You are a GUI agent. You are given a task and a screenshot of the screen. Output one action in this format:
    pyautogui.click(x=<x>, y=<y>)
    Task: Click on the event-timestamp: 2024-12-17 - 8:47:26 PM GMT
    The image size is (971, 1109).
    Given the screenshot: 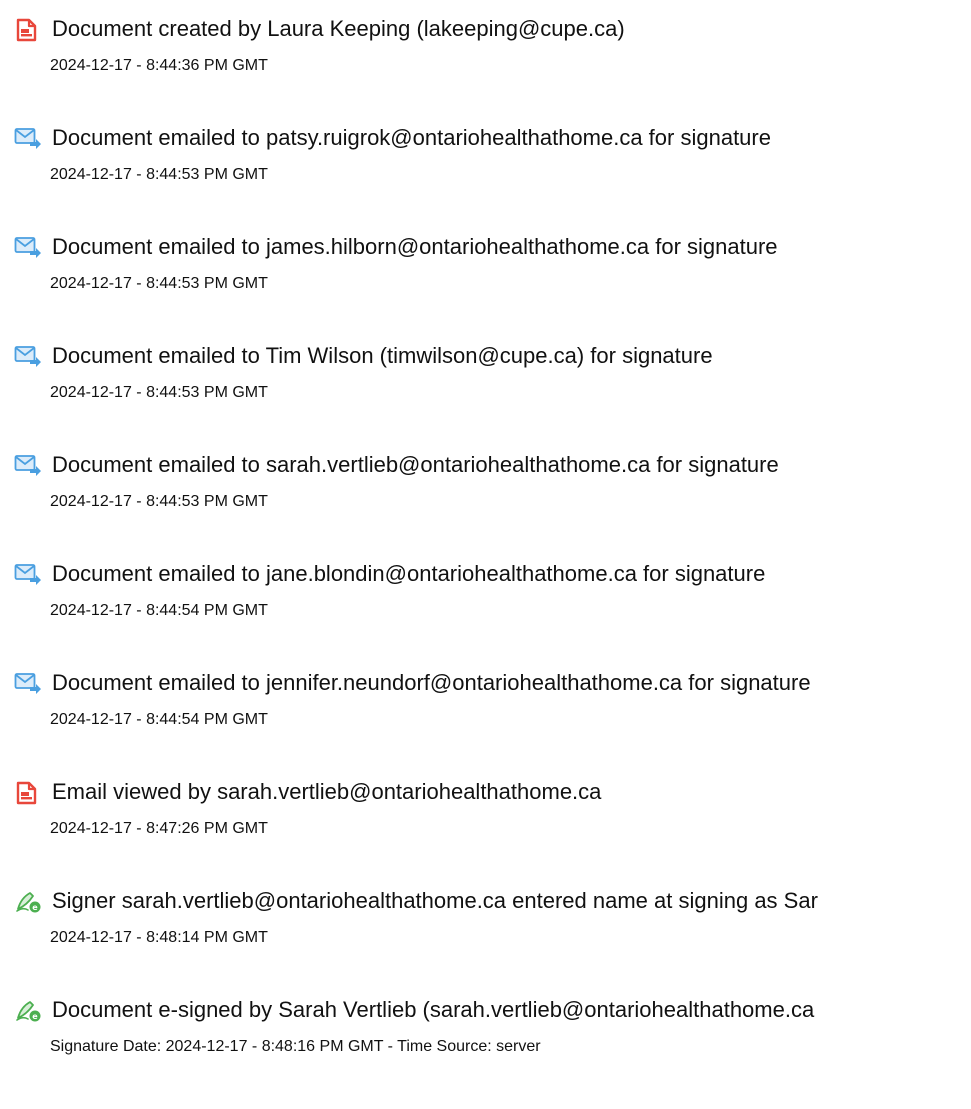 What is the action you would take?
    pyautogui.click(x=159, y=828)
    